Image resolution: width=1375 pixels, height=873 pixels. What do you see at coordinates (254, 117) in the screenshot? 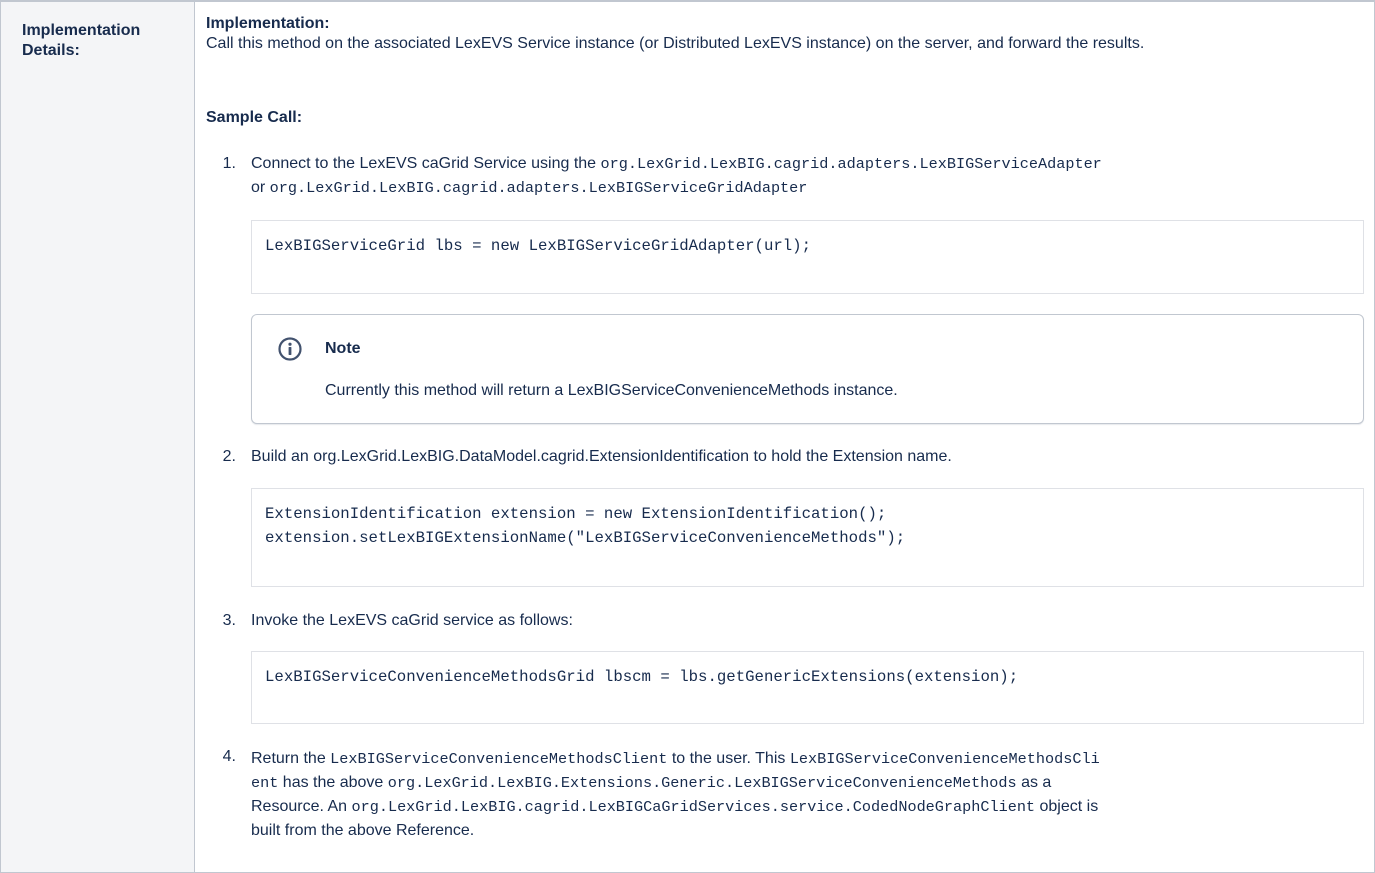
I see `sample-call-heading: Sample Call:` at bounding box center [254, 117].